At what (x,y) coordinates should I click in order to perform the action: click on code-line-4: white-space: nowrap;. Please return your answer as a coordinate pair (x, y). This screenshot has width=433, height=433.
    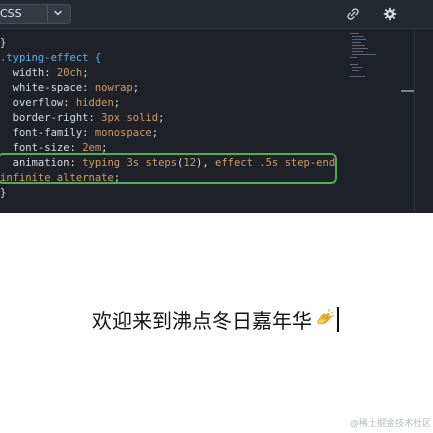
    Looking at the image, I should click on (70, 88).